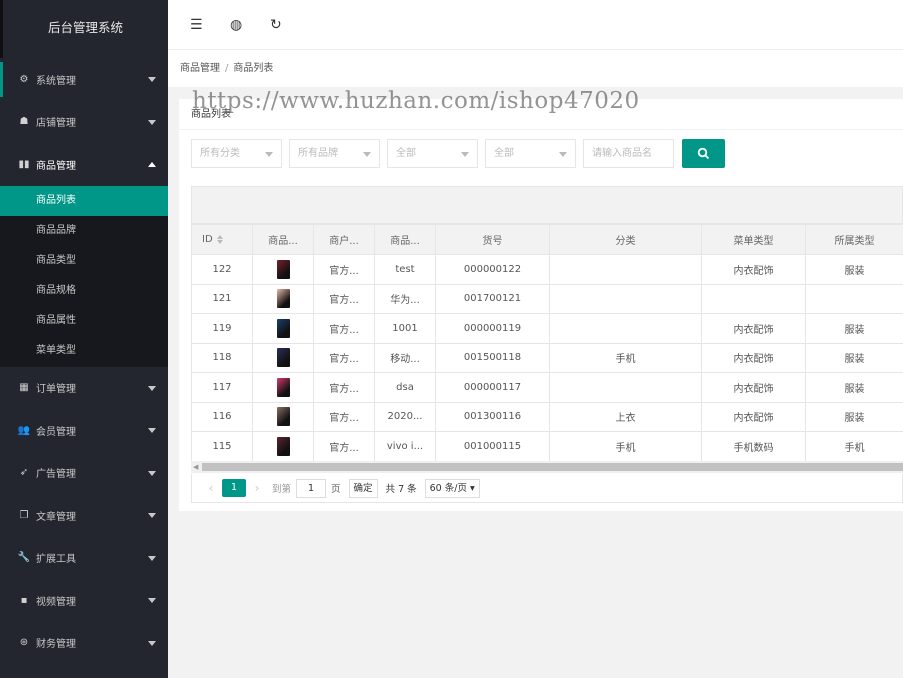 This screenshot has height=678, width=903. Describe the element at coordinates (24, 430) in the screenshot. I see `users-icon: 👥` at that location.